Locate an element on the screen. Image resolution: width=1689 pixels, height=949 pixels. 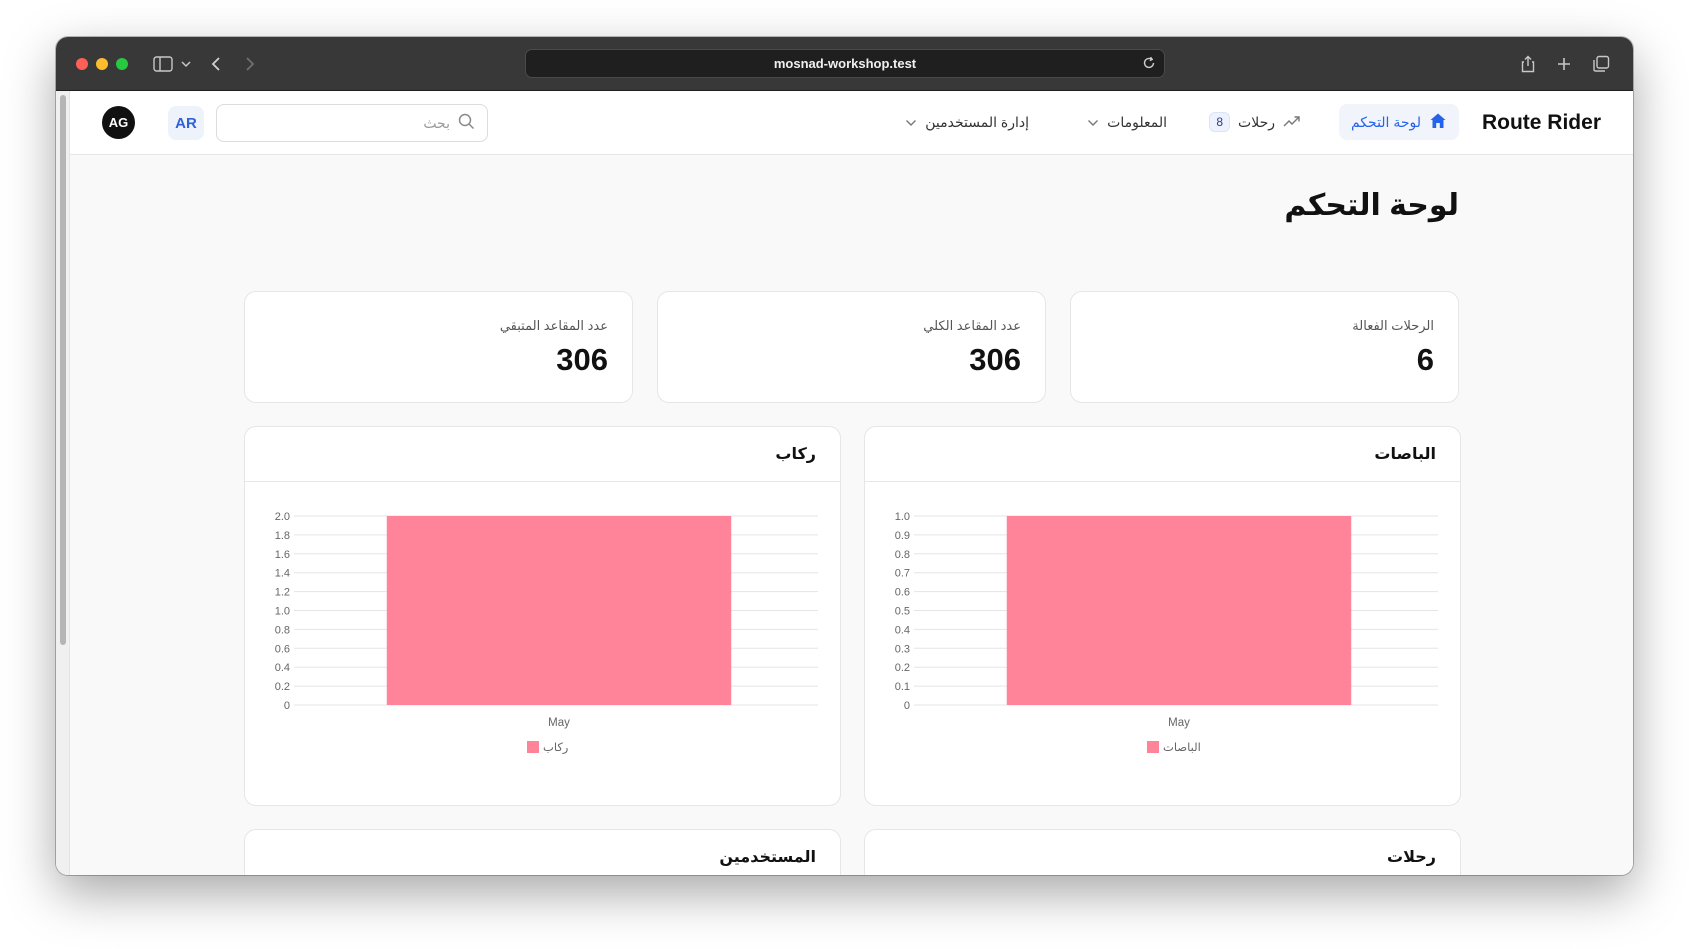
brand-name: Route Rider is located at coordinates (1541, 123).